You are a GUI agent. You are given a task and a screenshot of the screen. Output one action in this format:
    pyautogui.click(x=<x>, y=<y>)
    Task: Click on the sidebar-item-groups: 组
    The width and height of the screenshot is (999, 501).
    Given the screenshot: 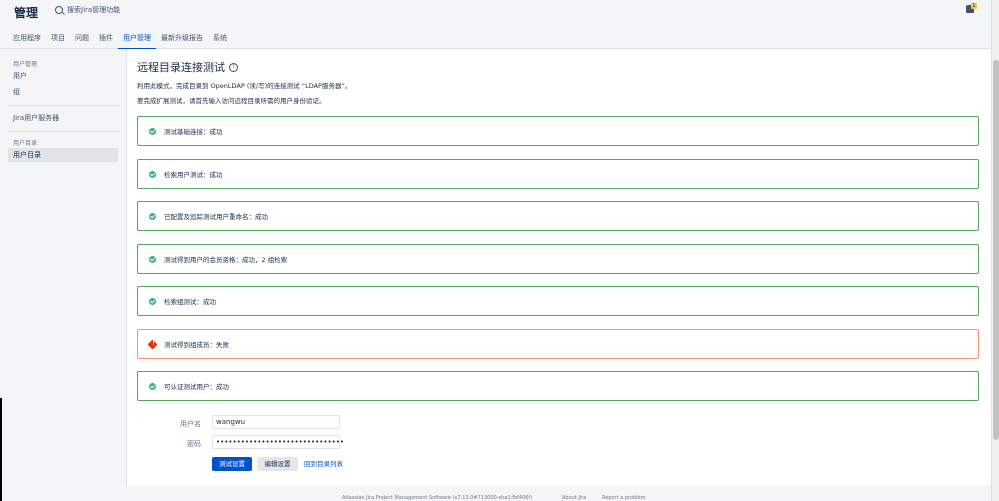 What is the action you would take?
    pyautogui.click(x=63, y=92)
    